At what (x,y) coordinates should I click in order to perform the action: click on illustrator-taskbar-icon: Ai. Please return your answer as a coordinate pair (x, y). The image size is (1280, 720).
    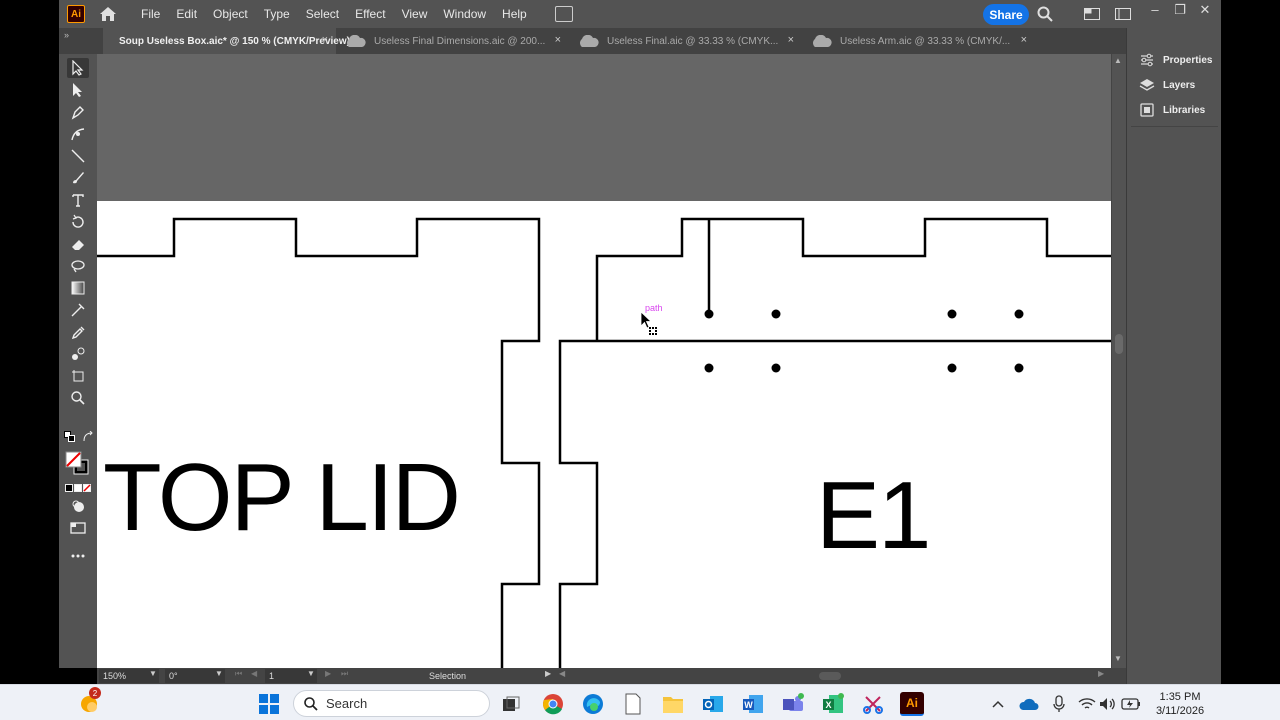
    Looking at the image, I should click on (912, 704).